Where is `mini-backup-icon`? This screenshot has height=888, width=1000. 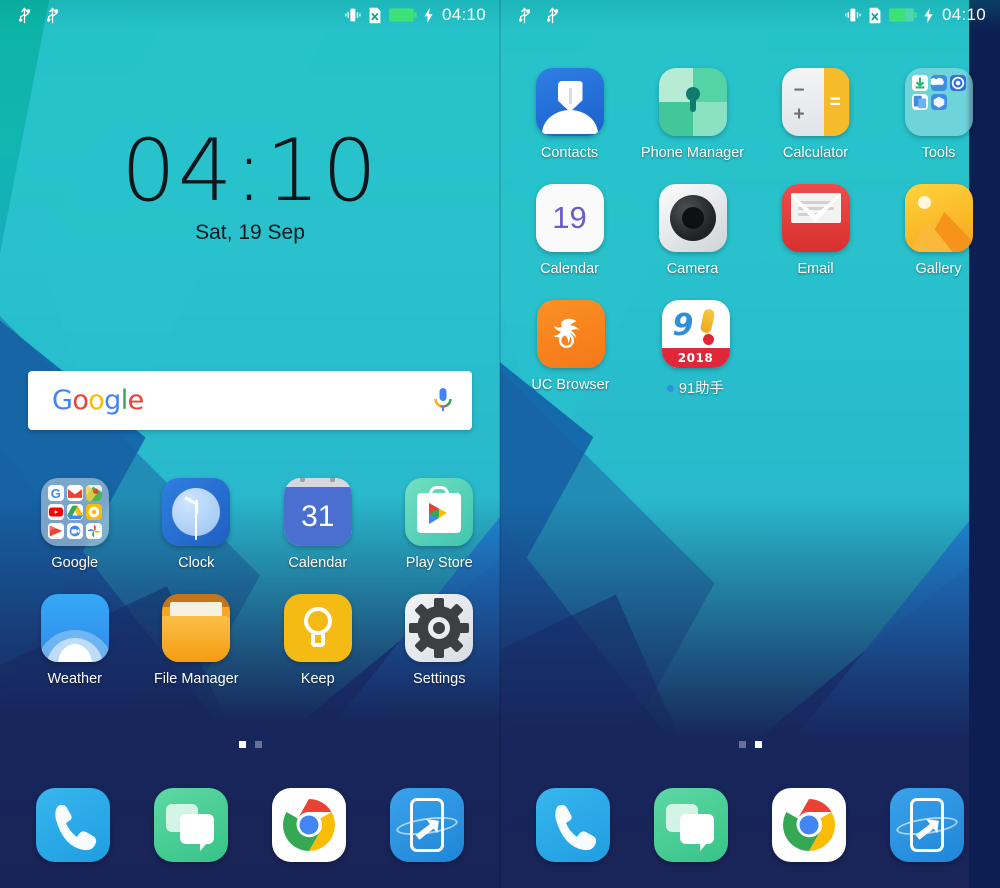 mini-backup-icon is located at coordinates (938, 83).